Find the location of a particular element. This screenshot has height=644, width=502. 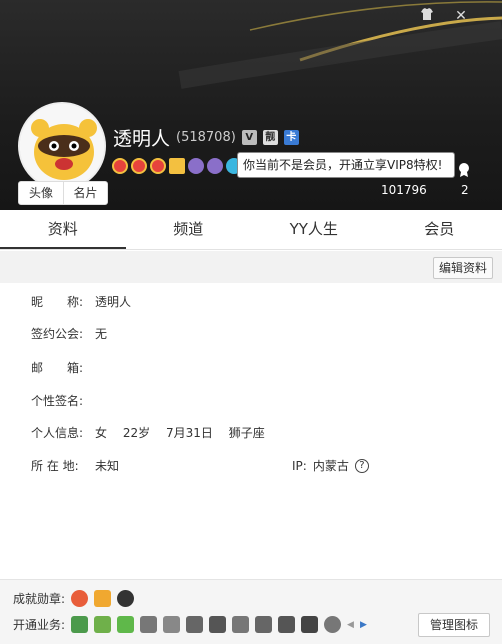

age: 22岁 is located at coordinates (136, 433).